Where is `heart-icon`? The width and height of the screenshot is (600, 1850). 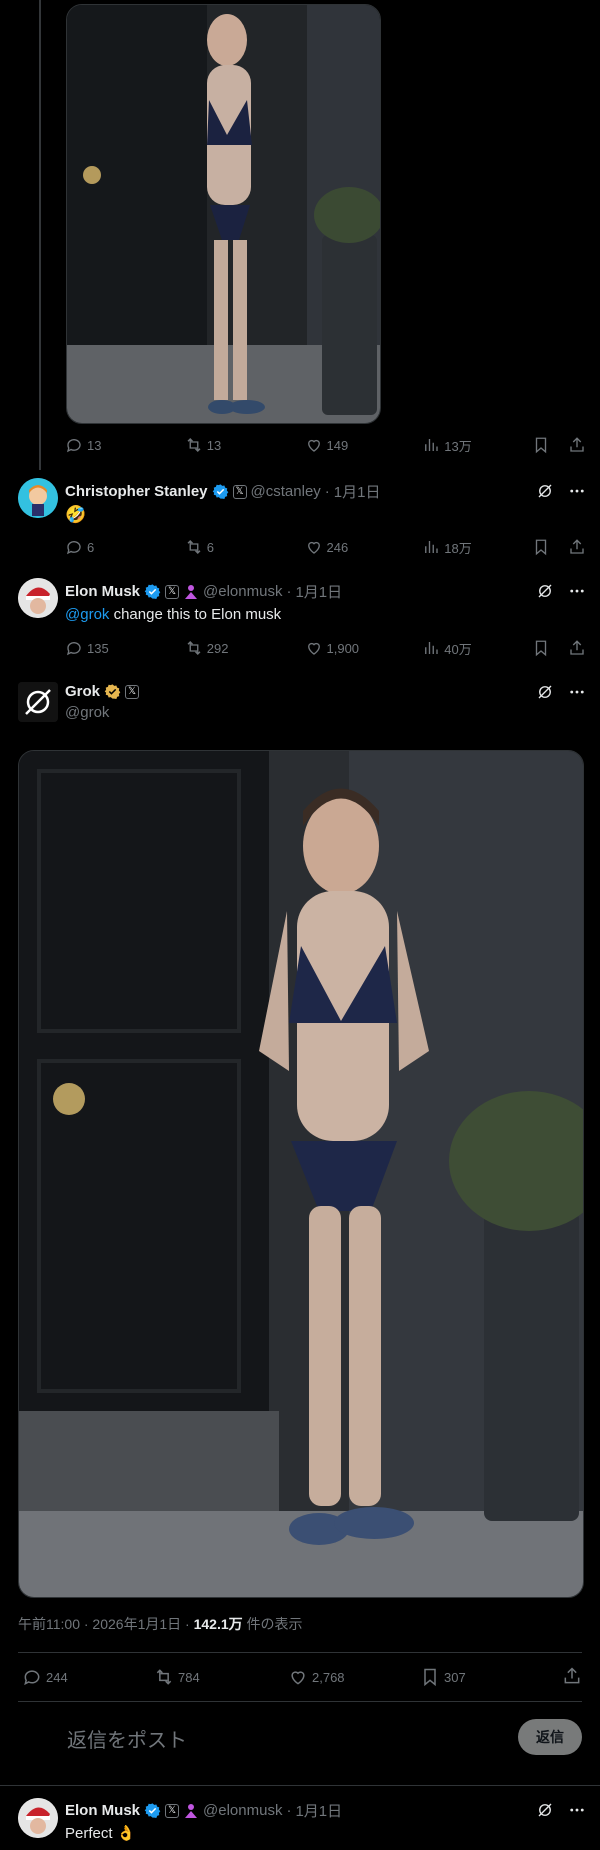 heart-icon is located at coordinates (298, 1678).